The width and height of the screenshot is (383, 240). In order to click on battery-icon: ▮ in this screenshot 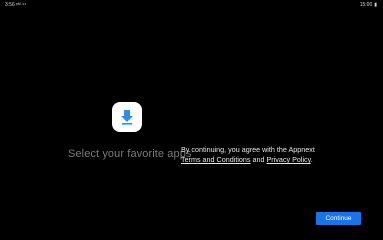, I will do `click(375, 5)`.